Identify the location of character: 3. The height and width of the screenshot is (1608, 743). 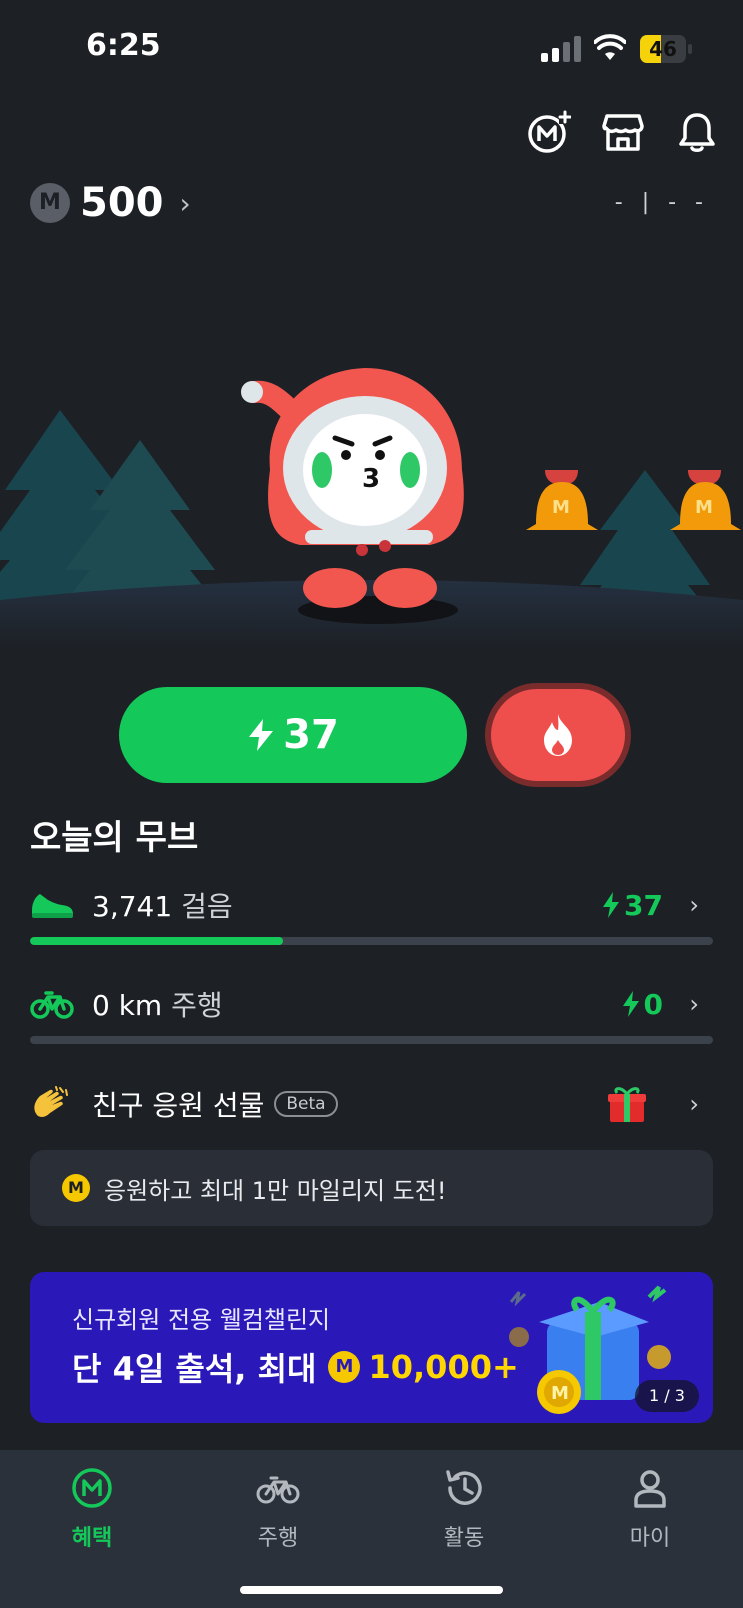
(352, 488).